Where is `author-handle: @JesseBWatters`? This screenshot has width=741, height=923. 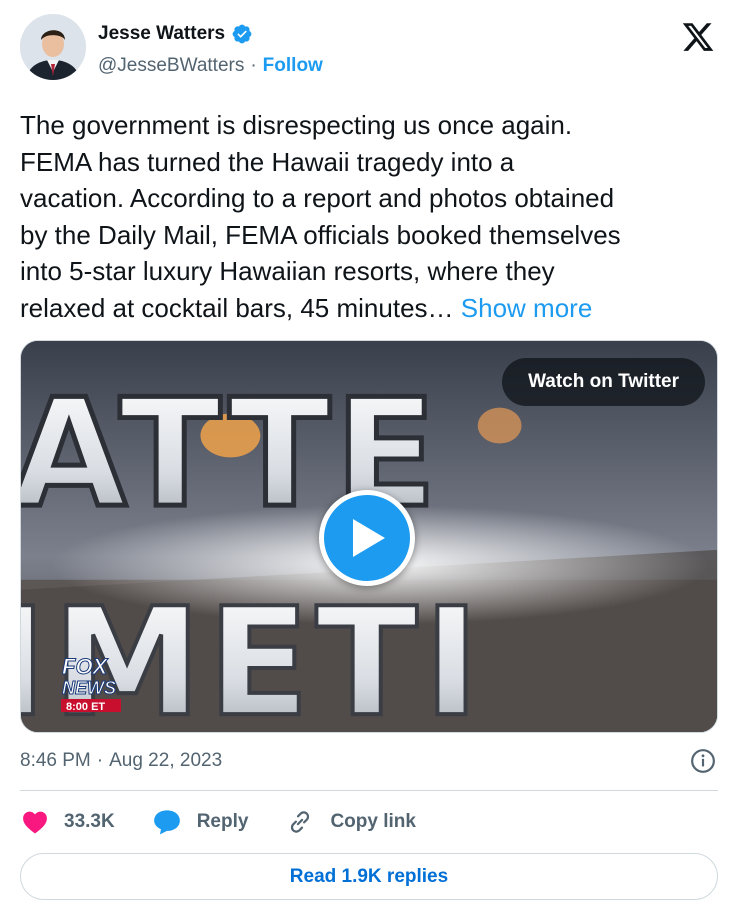 author-handle: @JesseBWatters is located at coordinates (171, 66).